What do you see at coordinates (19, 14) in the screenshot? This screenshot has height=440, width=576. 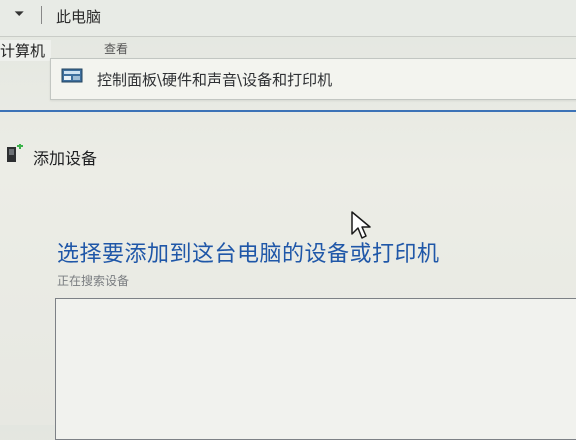 I see `quick-access-dropdown-icon: ⏷` at bounding box center [19, 14].